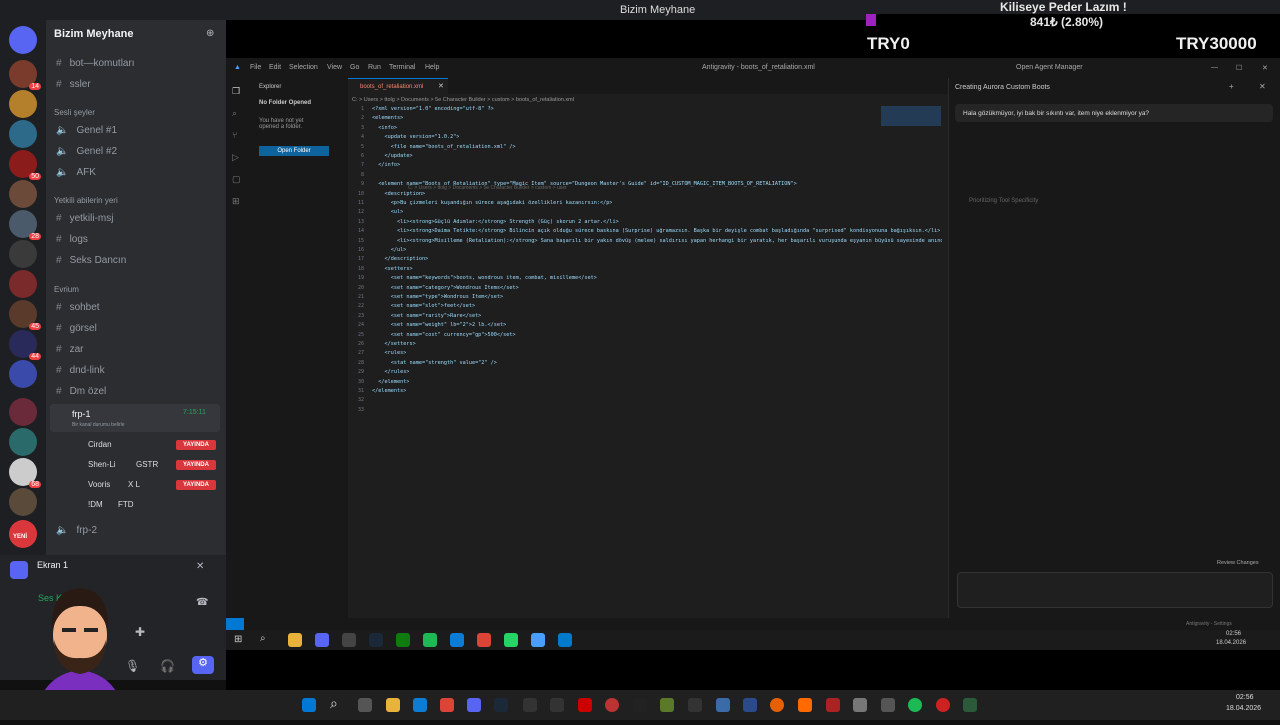 Image resolution: width=1280 pixels, height=725 pixels. Describe the element at coordinates (439, 325) in the screenshot. I see `code-line: <set name="weight" lb="2">2 lb.</set>` at that location.